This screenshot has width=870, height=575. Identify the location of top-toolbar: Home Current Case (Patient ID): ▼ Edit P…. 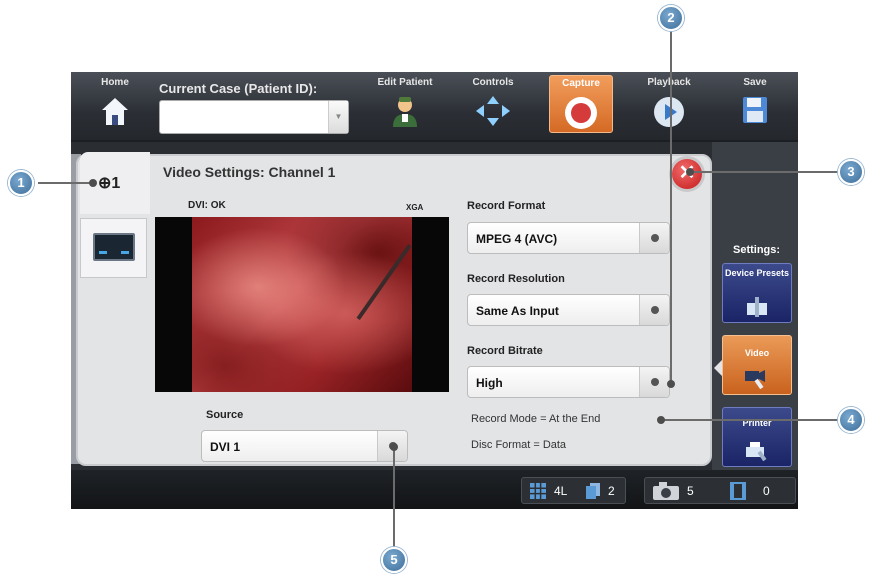
(434, 107).